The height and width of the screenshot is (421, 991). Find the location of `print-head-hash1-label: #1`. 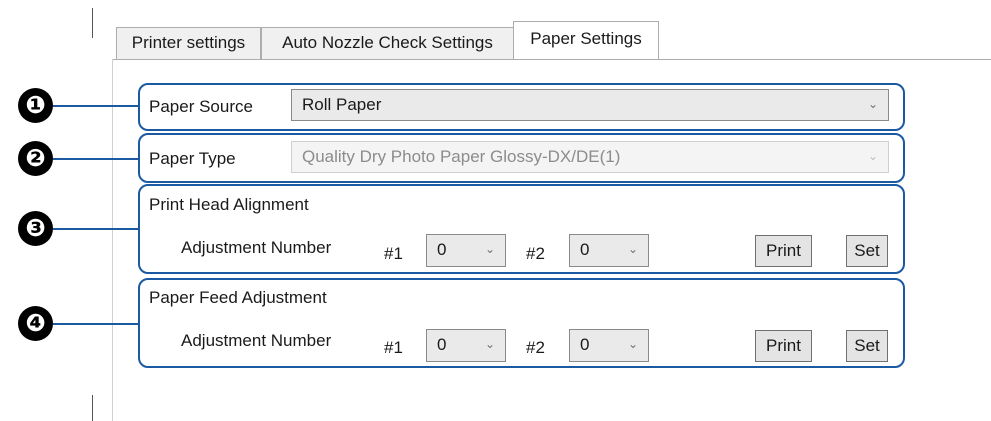

print-head-hash1-label: #1 is located at coordinates (393, 253).